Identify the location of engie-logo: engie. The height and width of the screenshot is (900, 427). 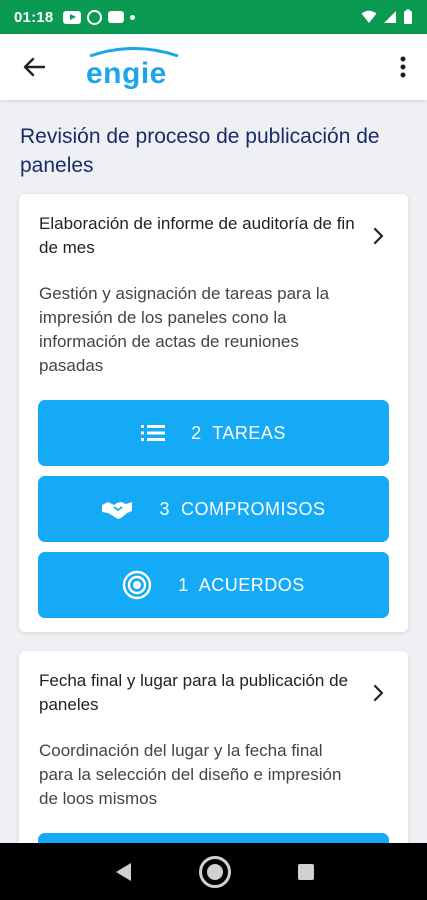
(134, 68).